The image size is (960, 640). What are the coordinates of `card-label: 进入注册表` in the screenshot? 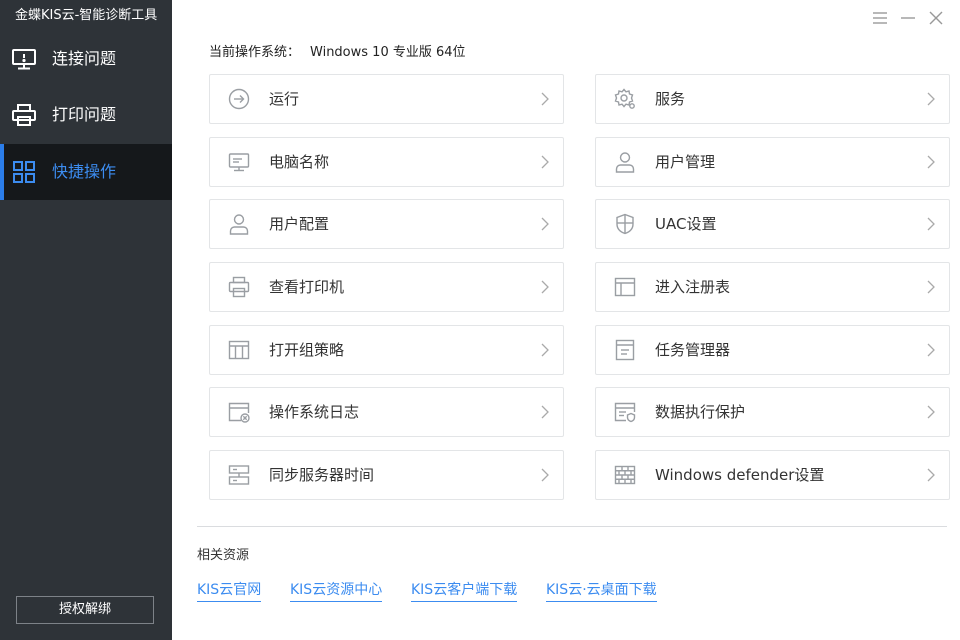 It's located at (693, 287).